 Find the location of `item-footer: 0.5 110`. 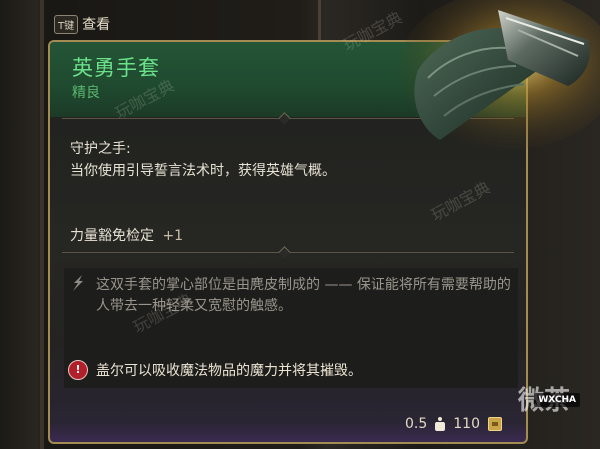

item-footer: 0.5 110 is located at coordinates (453, 424).